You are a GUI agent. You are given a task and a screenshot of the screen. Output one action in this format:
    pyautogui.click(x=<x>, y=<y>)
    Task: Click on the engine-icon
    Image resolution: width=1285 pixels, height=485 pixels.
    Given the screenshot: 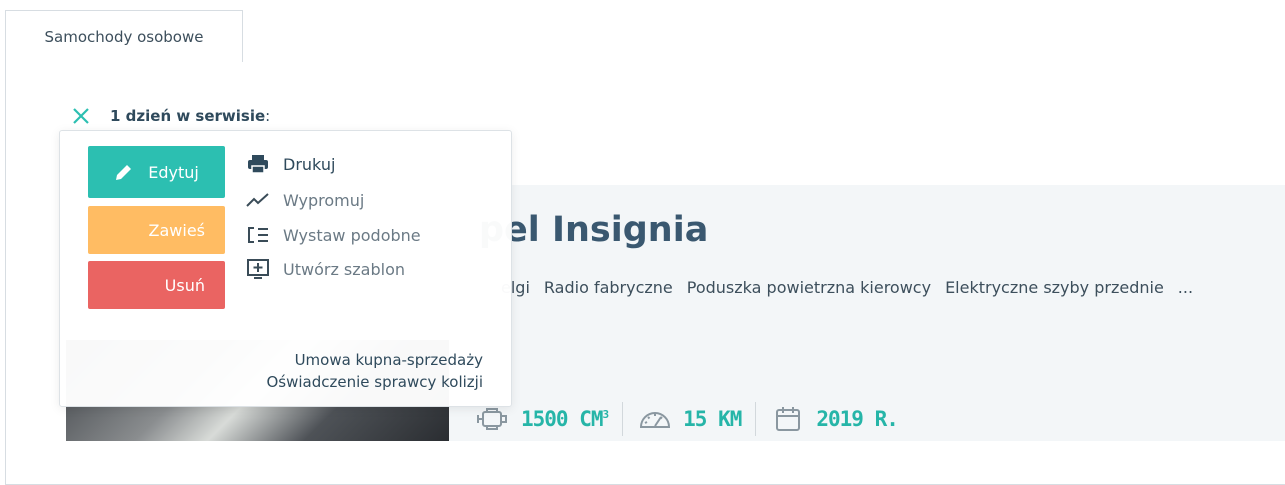 What is the action you would take?
    pyautogui.click(x=493, y=419)
    